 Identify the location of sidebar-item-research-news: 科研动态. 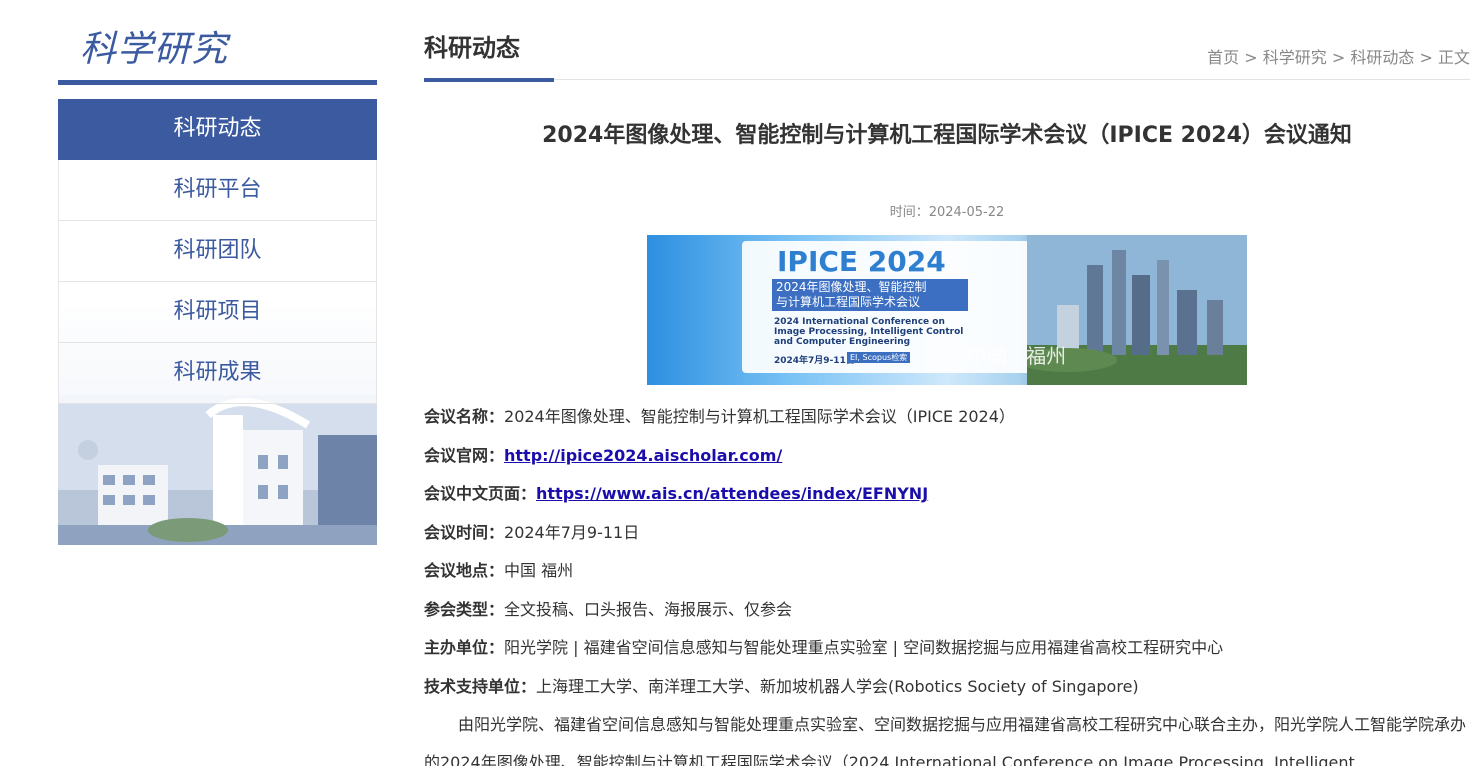
(217, 129).